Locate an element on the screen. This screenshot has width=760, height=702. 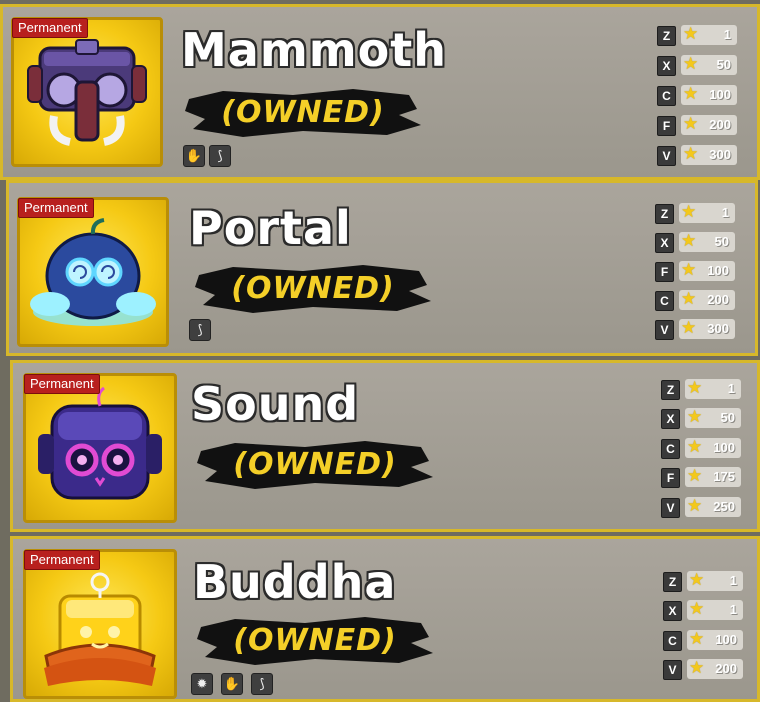
sound-fruit-icon is located at coordinates (100, 443).